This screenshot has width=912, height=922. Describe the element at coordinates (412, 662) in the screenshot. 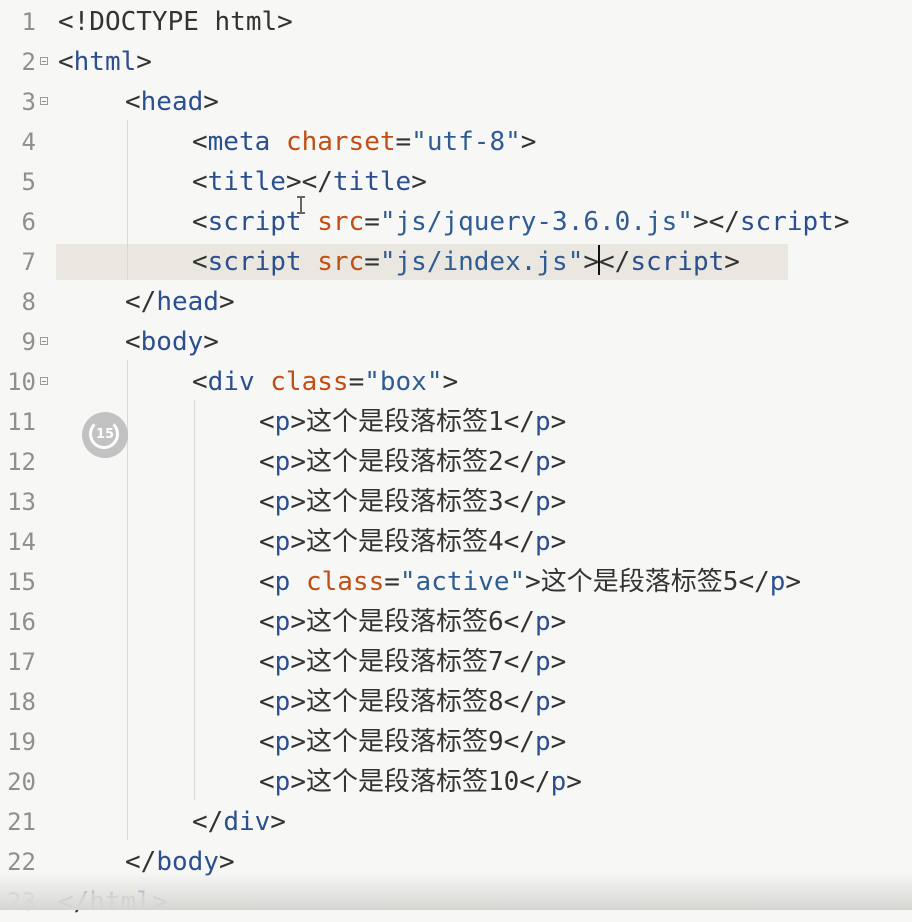

I see `code-punct: >这个是段落标签7</` at that location.